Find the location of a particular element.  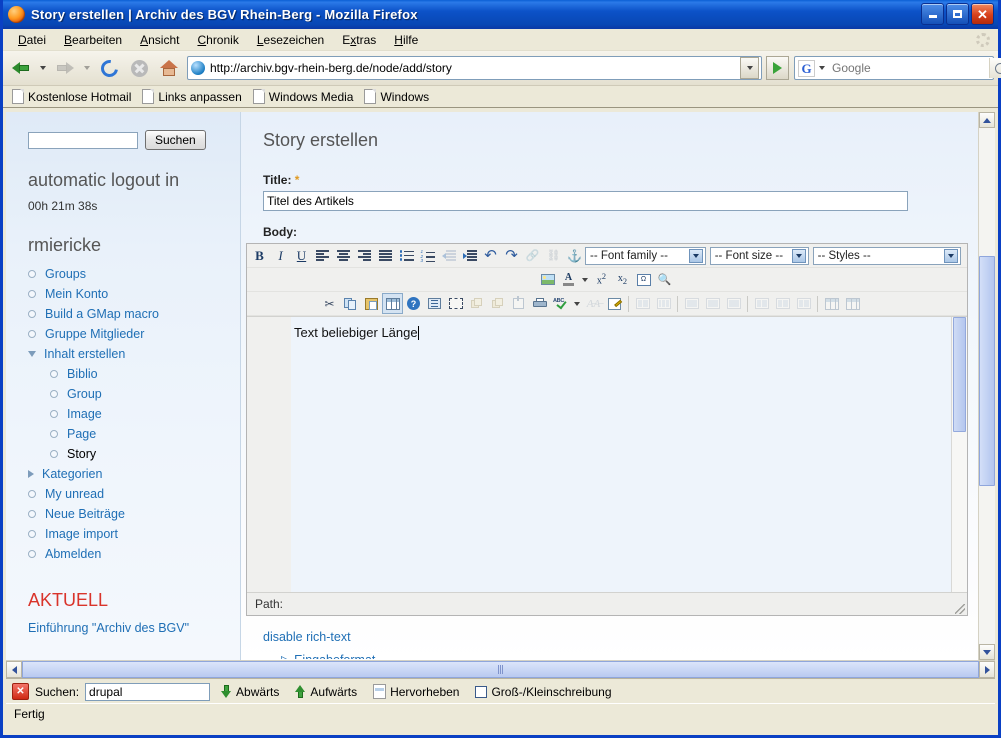

align-center-icon is located at coordinates (343, 255).